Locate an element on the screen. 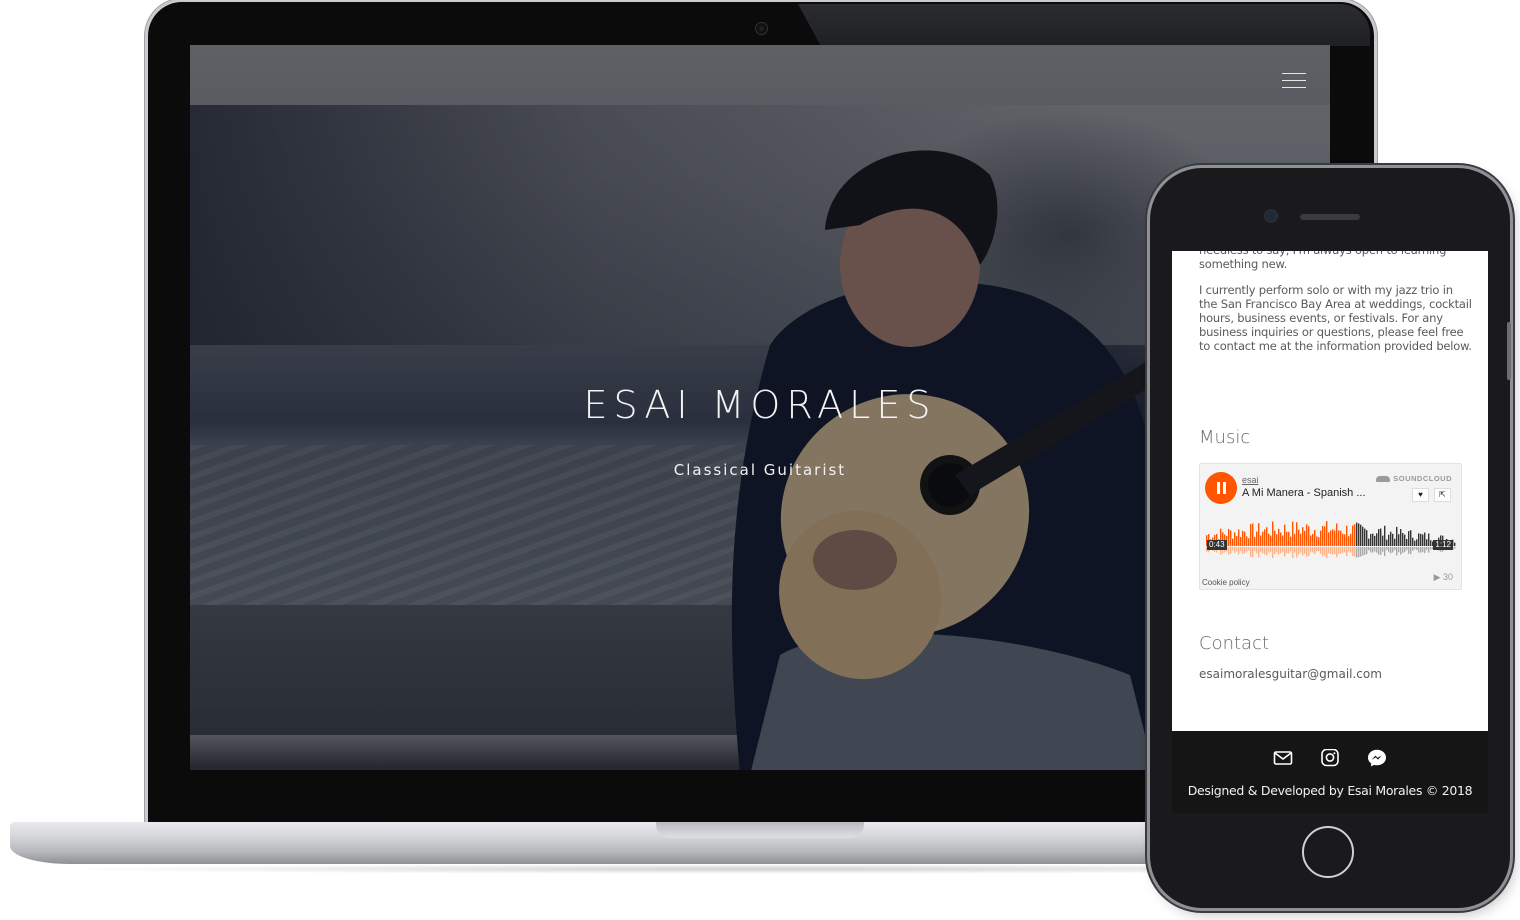  phone-home-button is located at coordinates (1328, 852).